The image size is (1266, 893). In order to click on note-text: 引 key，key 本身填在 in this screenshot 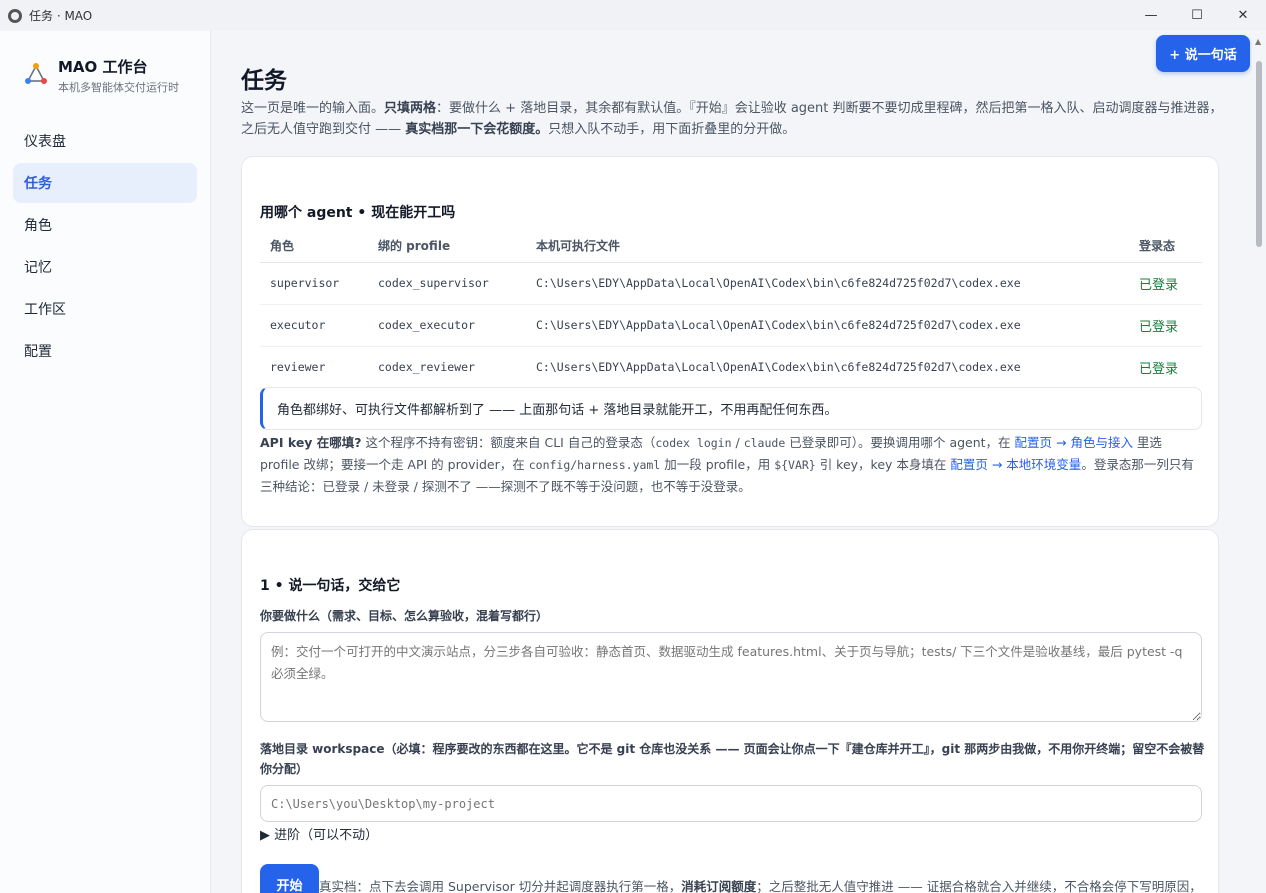, I will do `click(883, 464)`.